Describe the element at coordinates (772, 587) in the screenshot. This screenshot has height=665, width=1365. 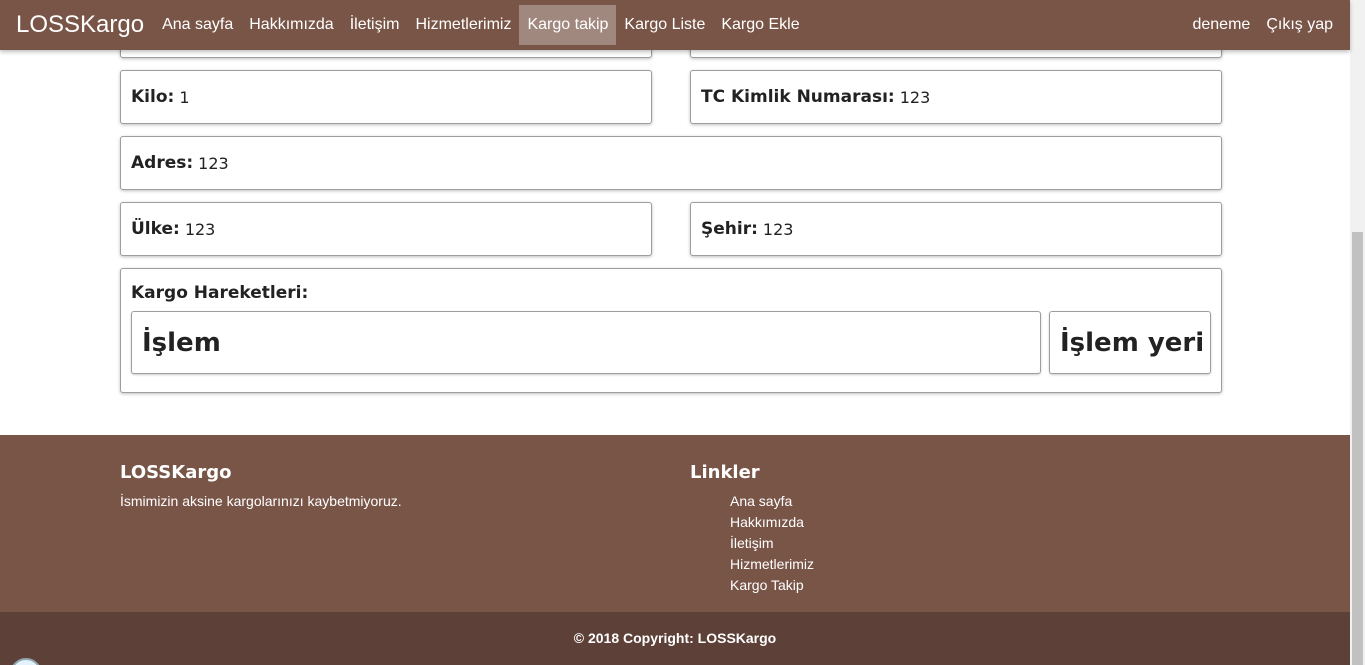
I see `footer-link-kargo-takip: Kargo Takip` at that location.